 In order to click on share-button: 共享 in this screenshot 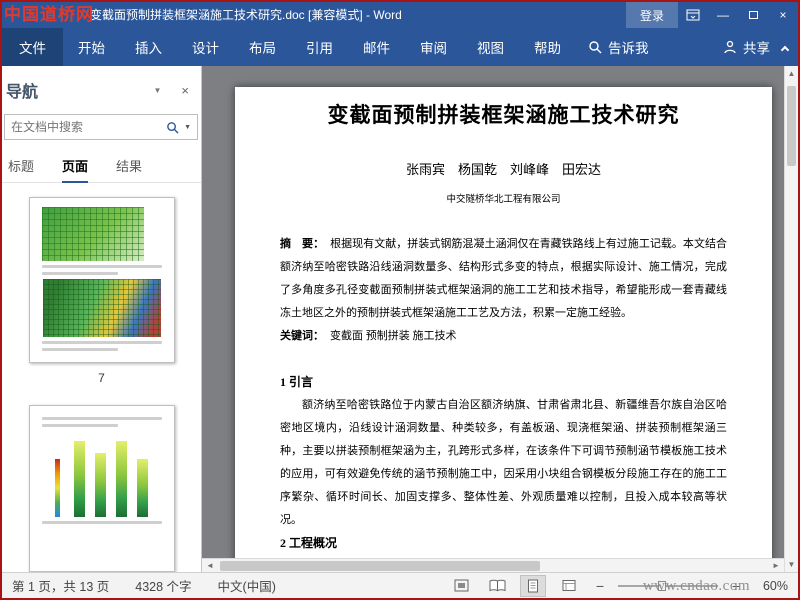, I will do `click(746, 47)`.